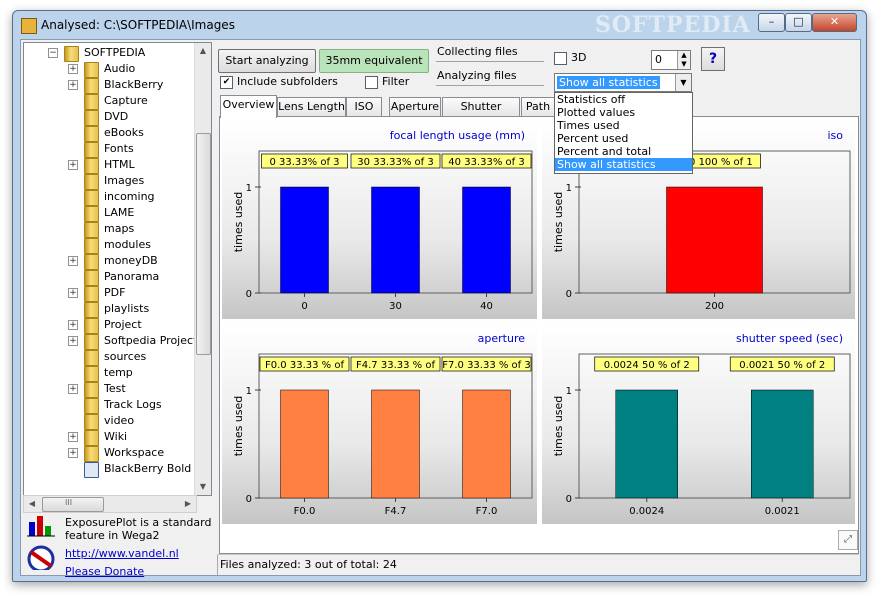  Describe the element at coordinates (396, 81) in the screenshot. I see `filter-label: Filter` at that location.